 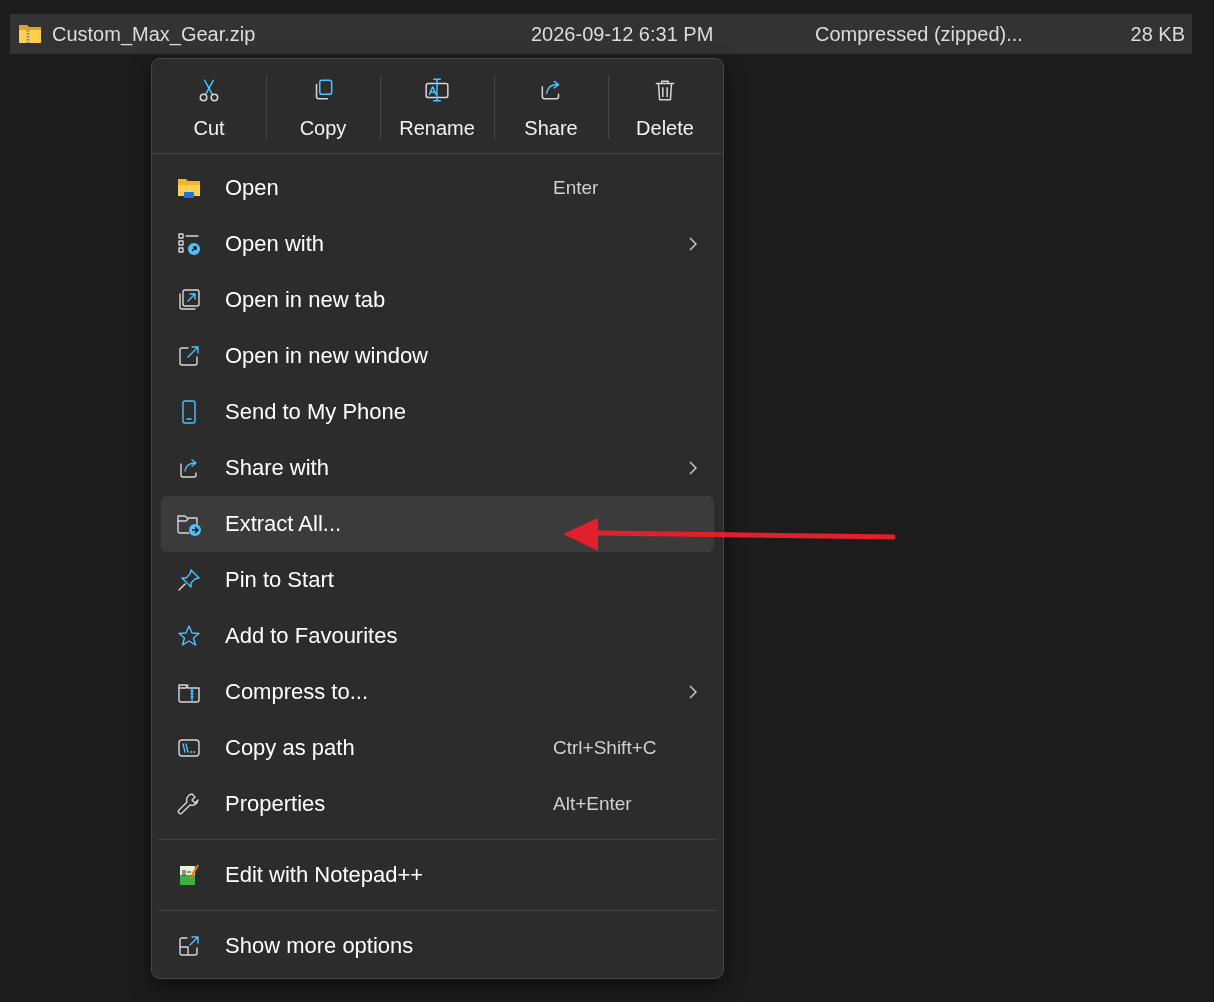 What do you see at coordinates (437, 244) in the screenshot?
I see `menu-item: Open with` at bounding box center [437, 244].